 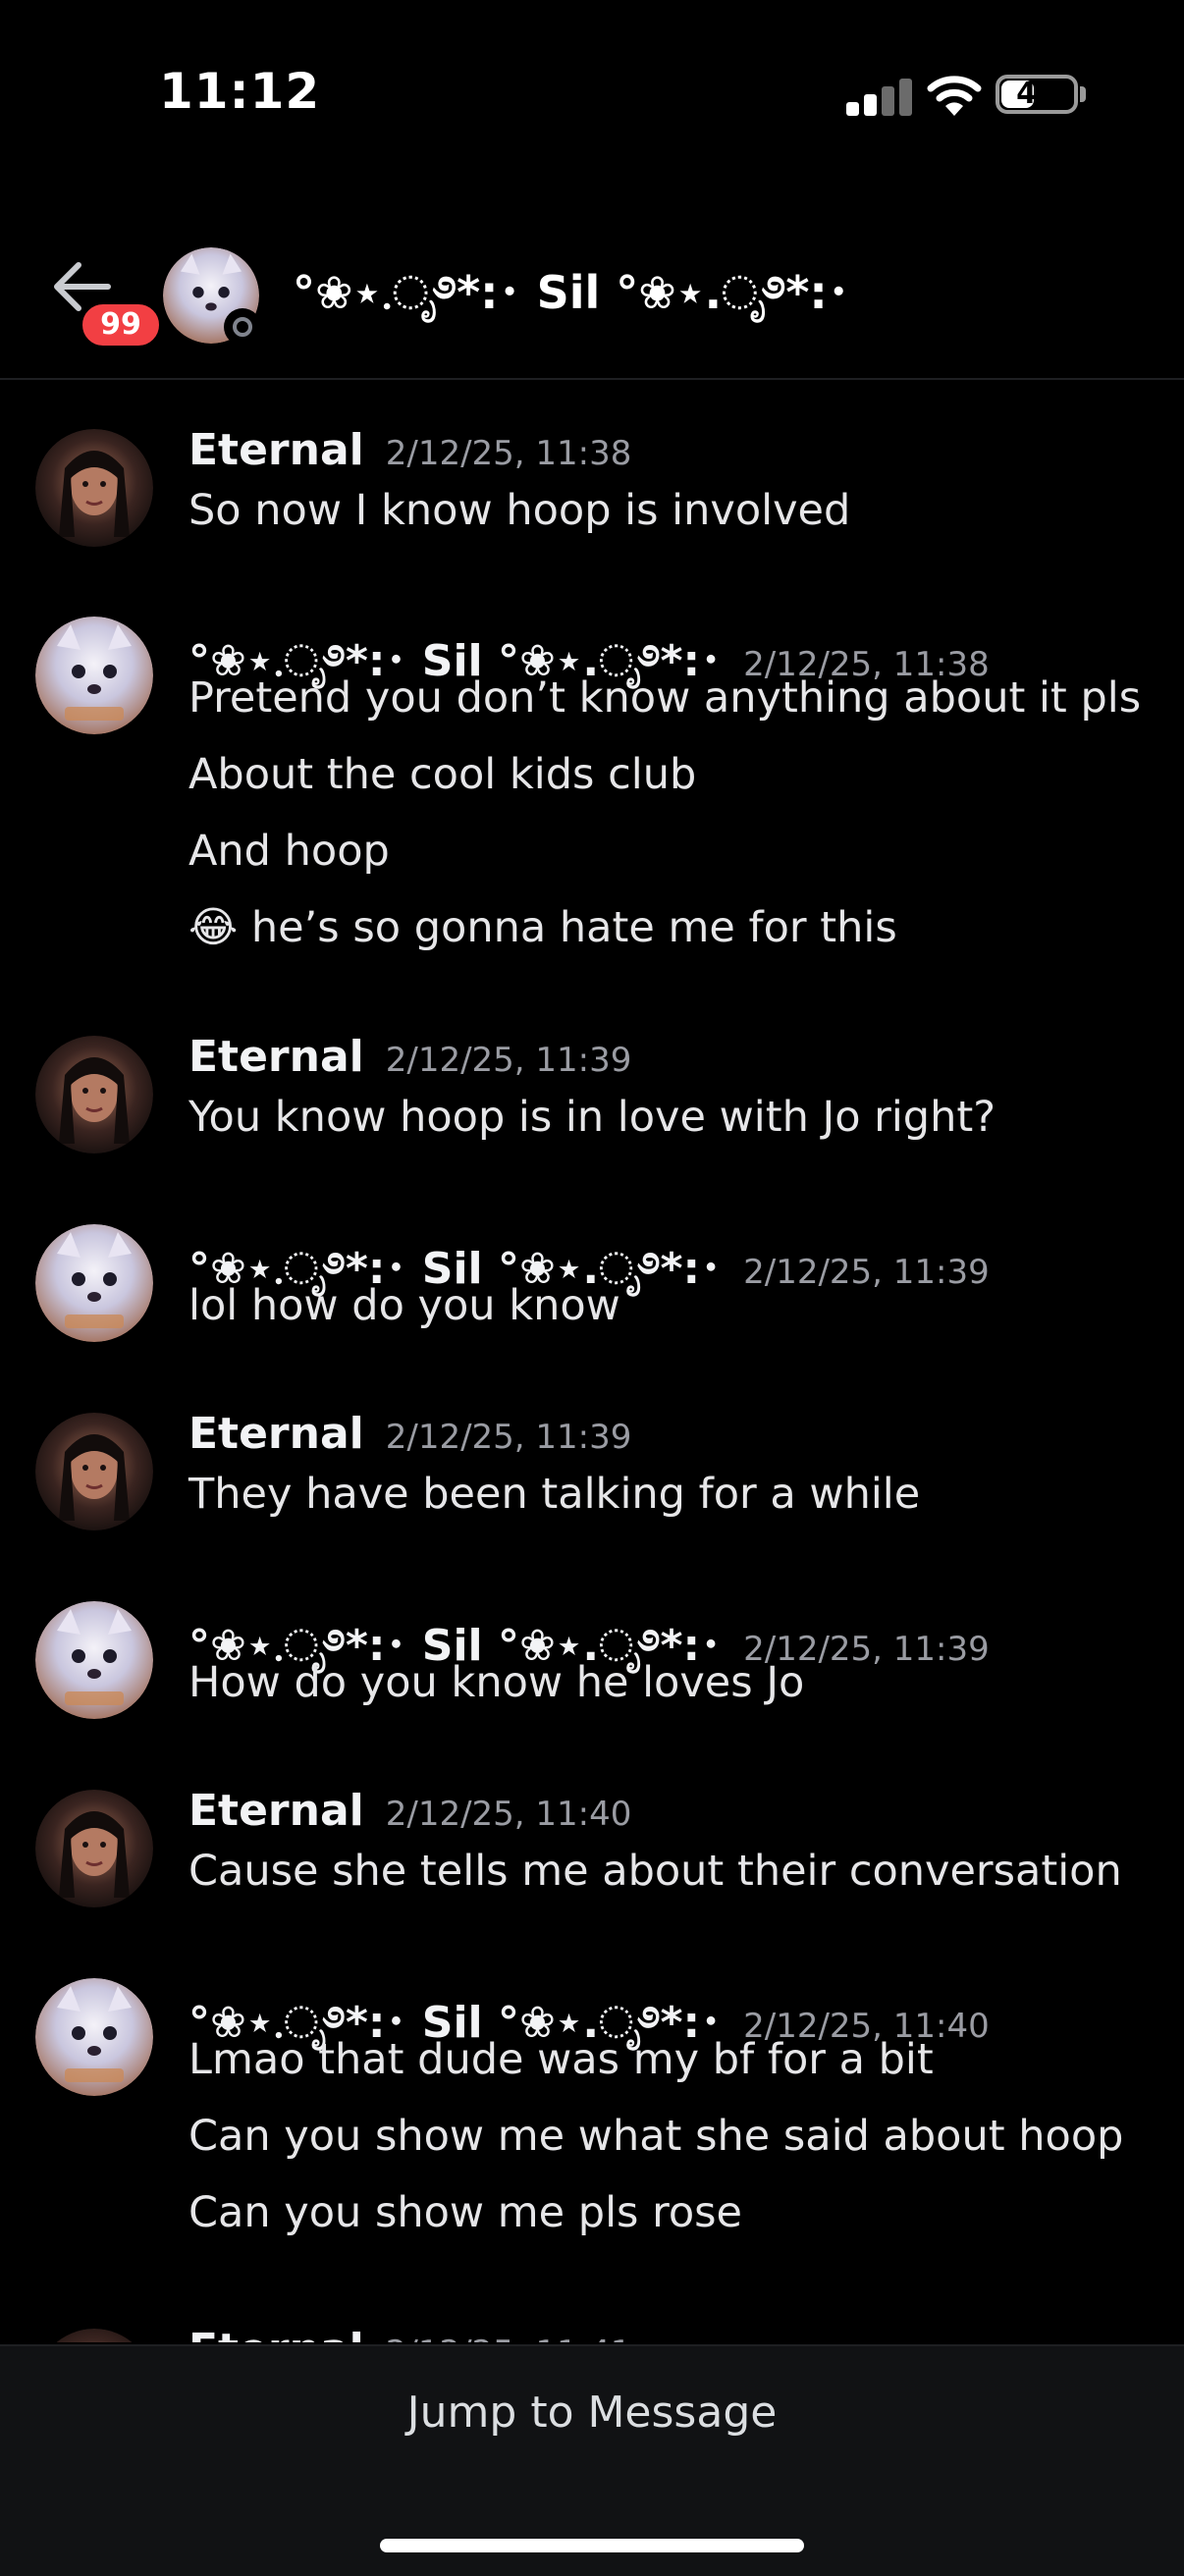 What do you see at coordinates (240, 91) in the screenshot?
I see `status-time: 11:12` at bounding box center [240, 91].